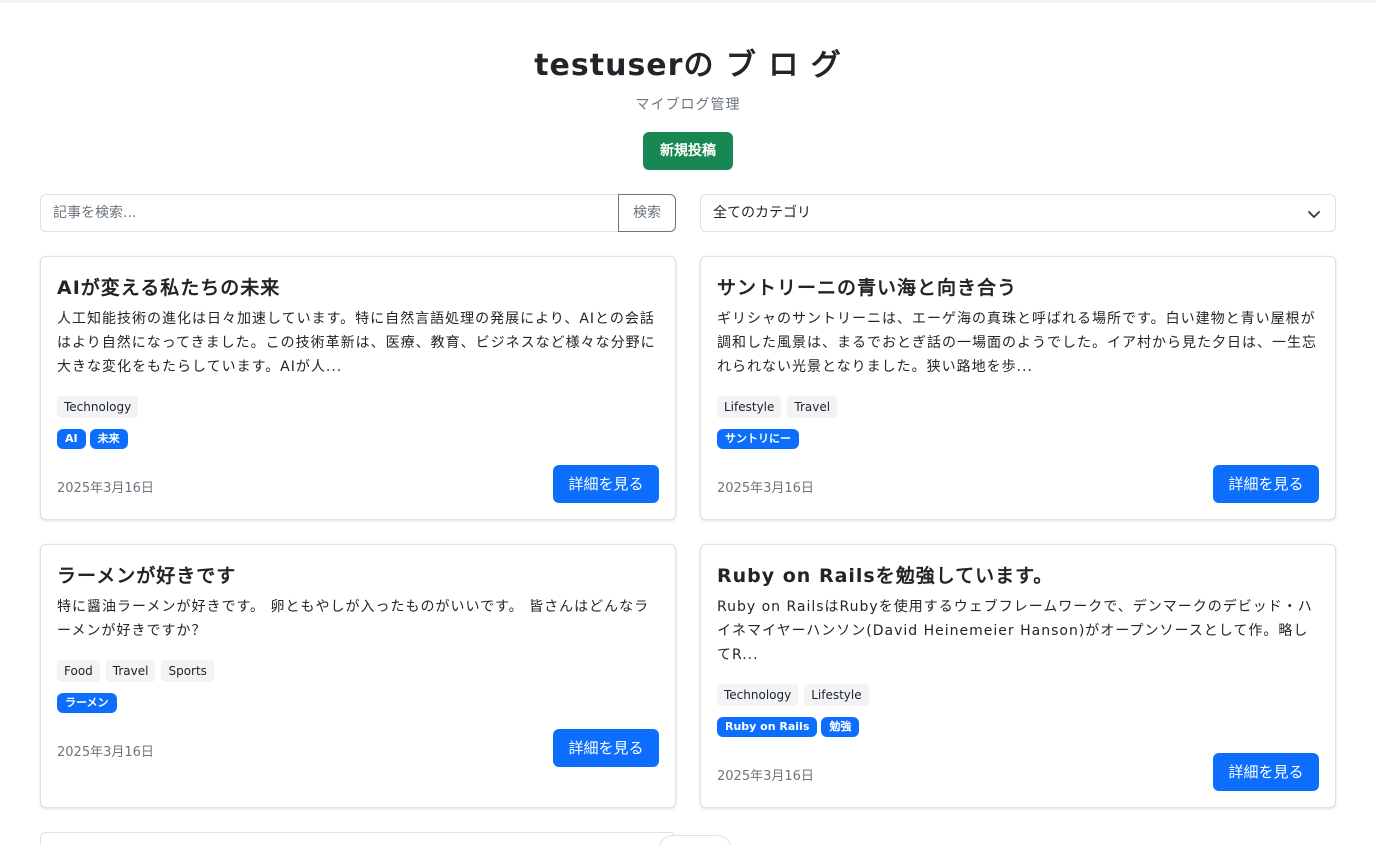 The width and height of the screenshot is (1376, 845). I want to click on search-button: 検索, so click(647, 213).